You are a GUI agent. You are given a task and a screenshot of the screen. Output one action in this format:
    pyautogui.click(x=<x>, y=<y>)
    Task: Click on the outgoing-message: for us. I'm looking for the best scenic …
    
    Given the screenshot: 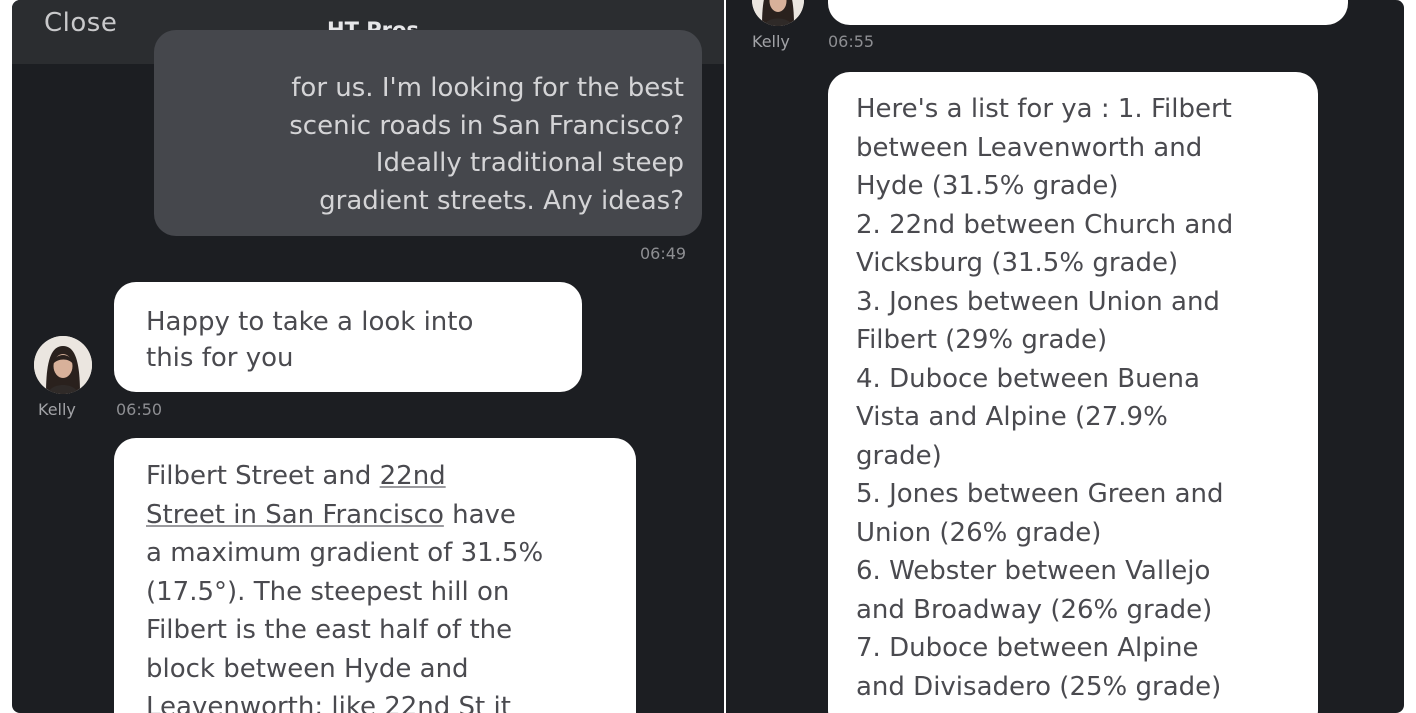 What is the action you would take?
    pyautogui.click(x=428, y=133)
    